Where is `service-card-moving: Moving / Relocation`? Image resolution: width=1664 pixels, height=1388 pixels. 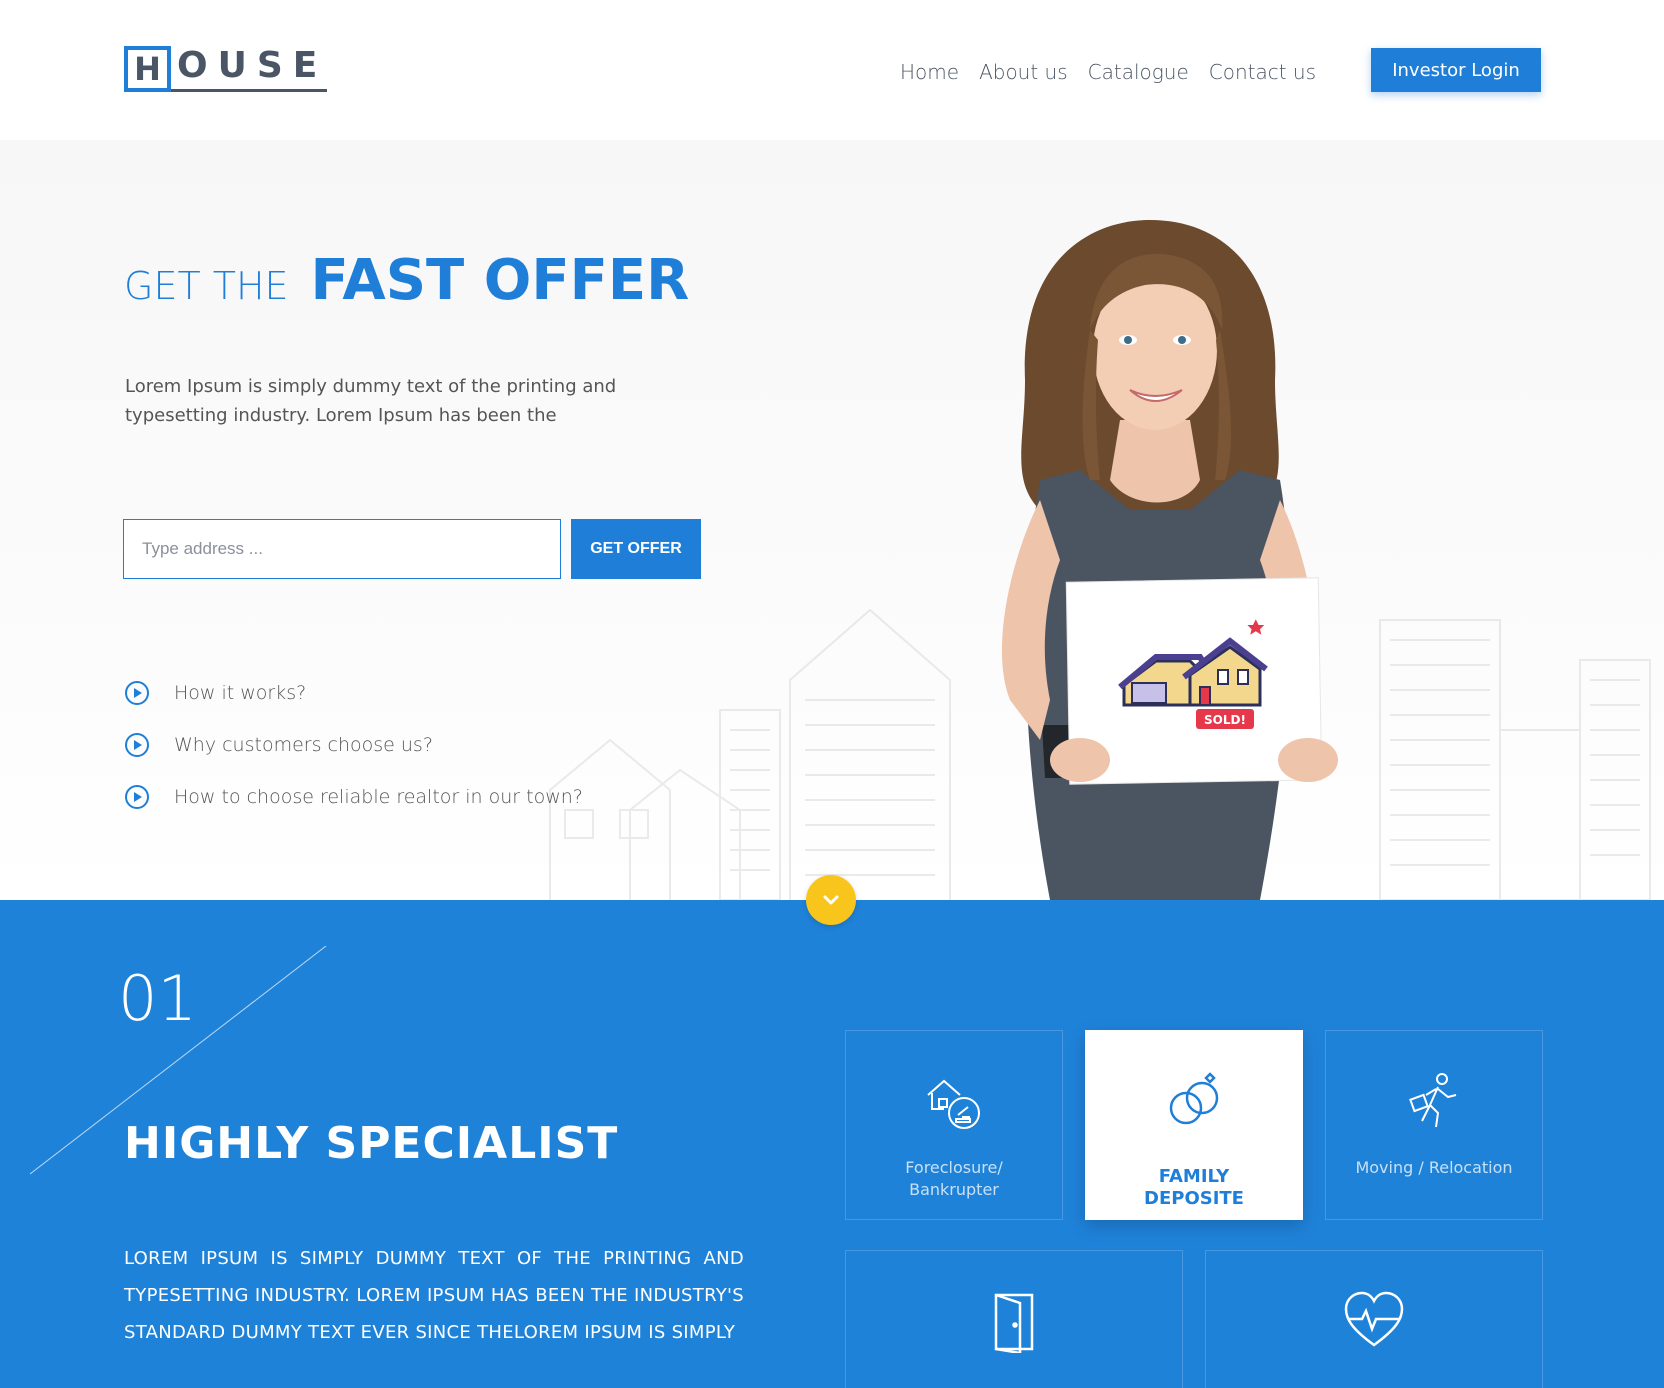
service-card-moving: Moving / Relocation is located at coordinates (1434, 1125).